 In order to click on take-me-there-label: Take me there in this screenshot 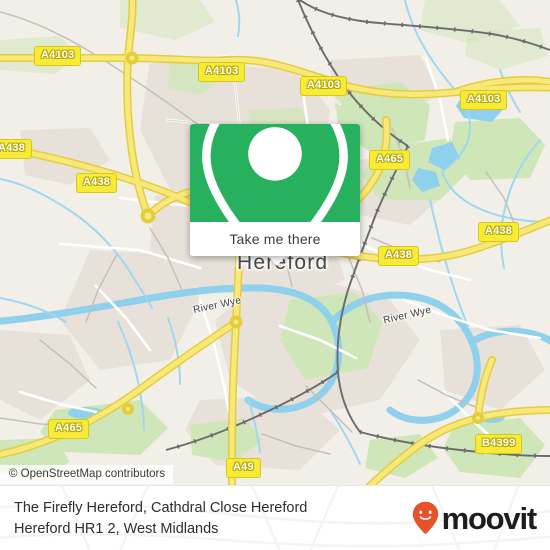, I will do `click(275, 239)`.